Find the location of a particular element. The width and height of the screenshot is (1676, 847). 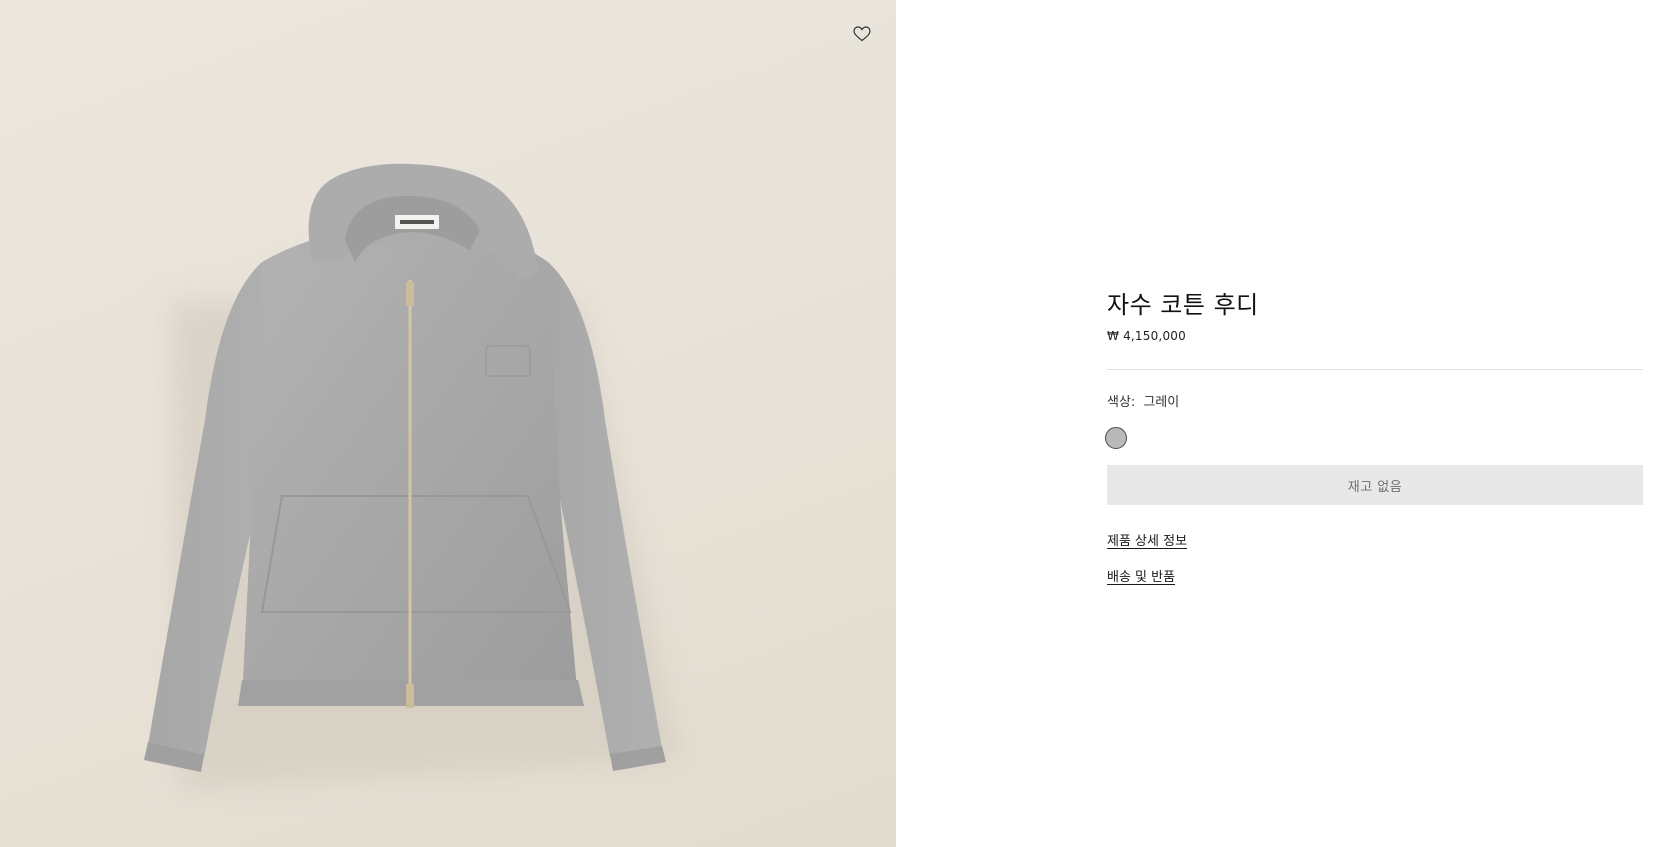

swatch-row is located at coordinates (1374, 438).